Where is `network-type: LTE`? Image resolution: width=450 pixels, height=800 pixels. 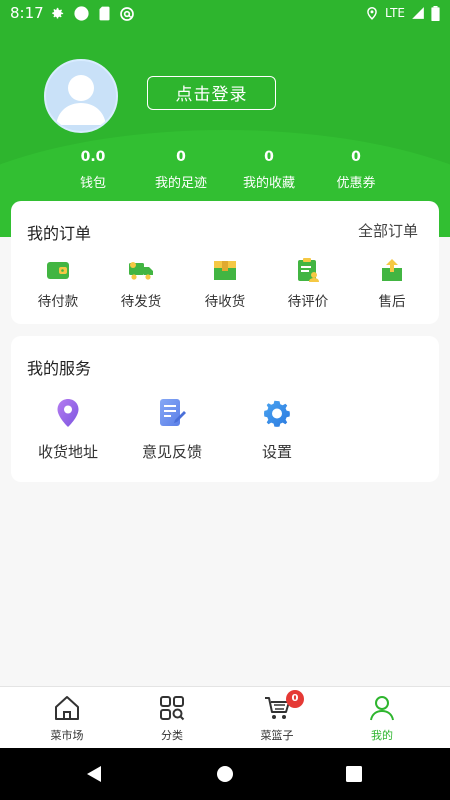 network-type: LTE is located at coordinates (395, 13).